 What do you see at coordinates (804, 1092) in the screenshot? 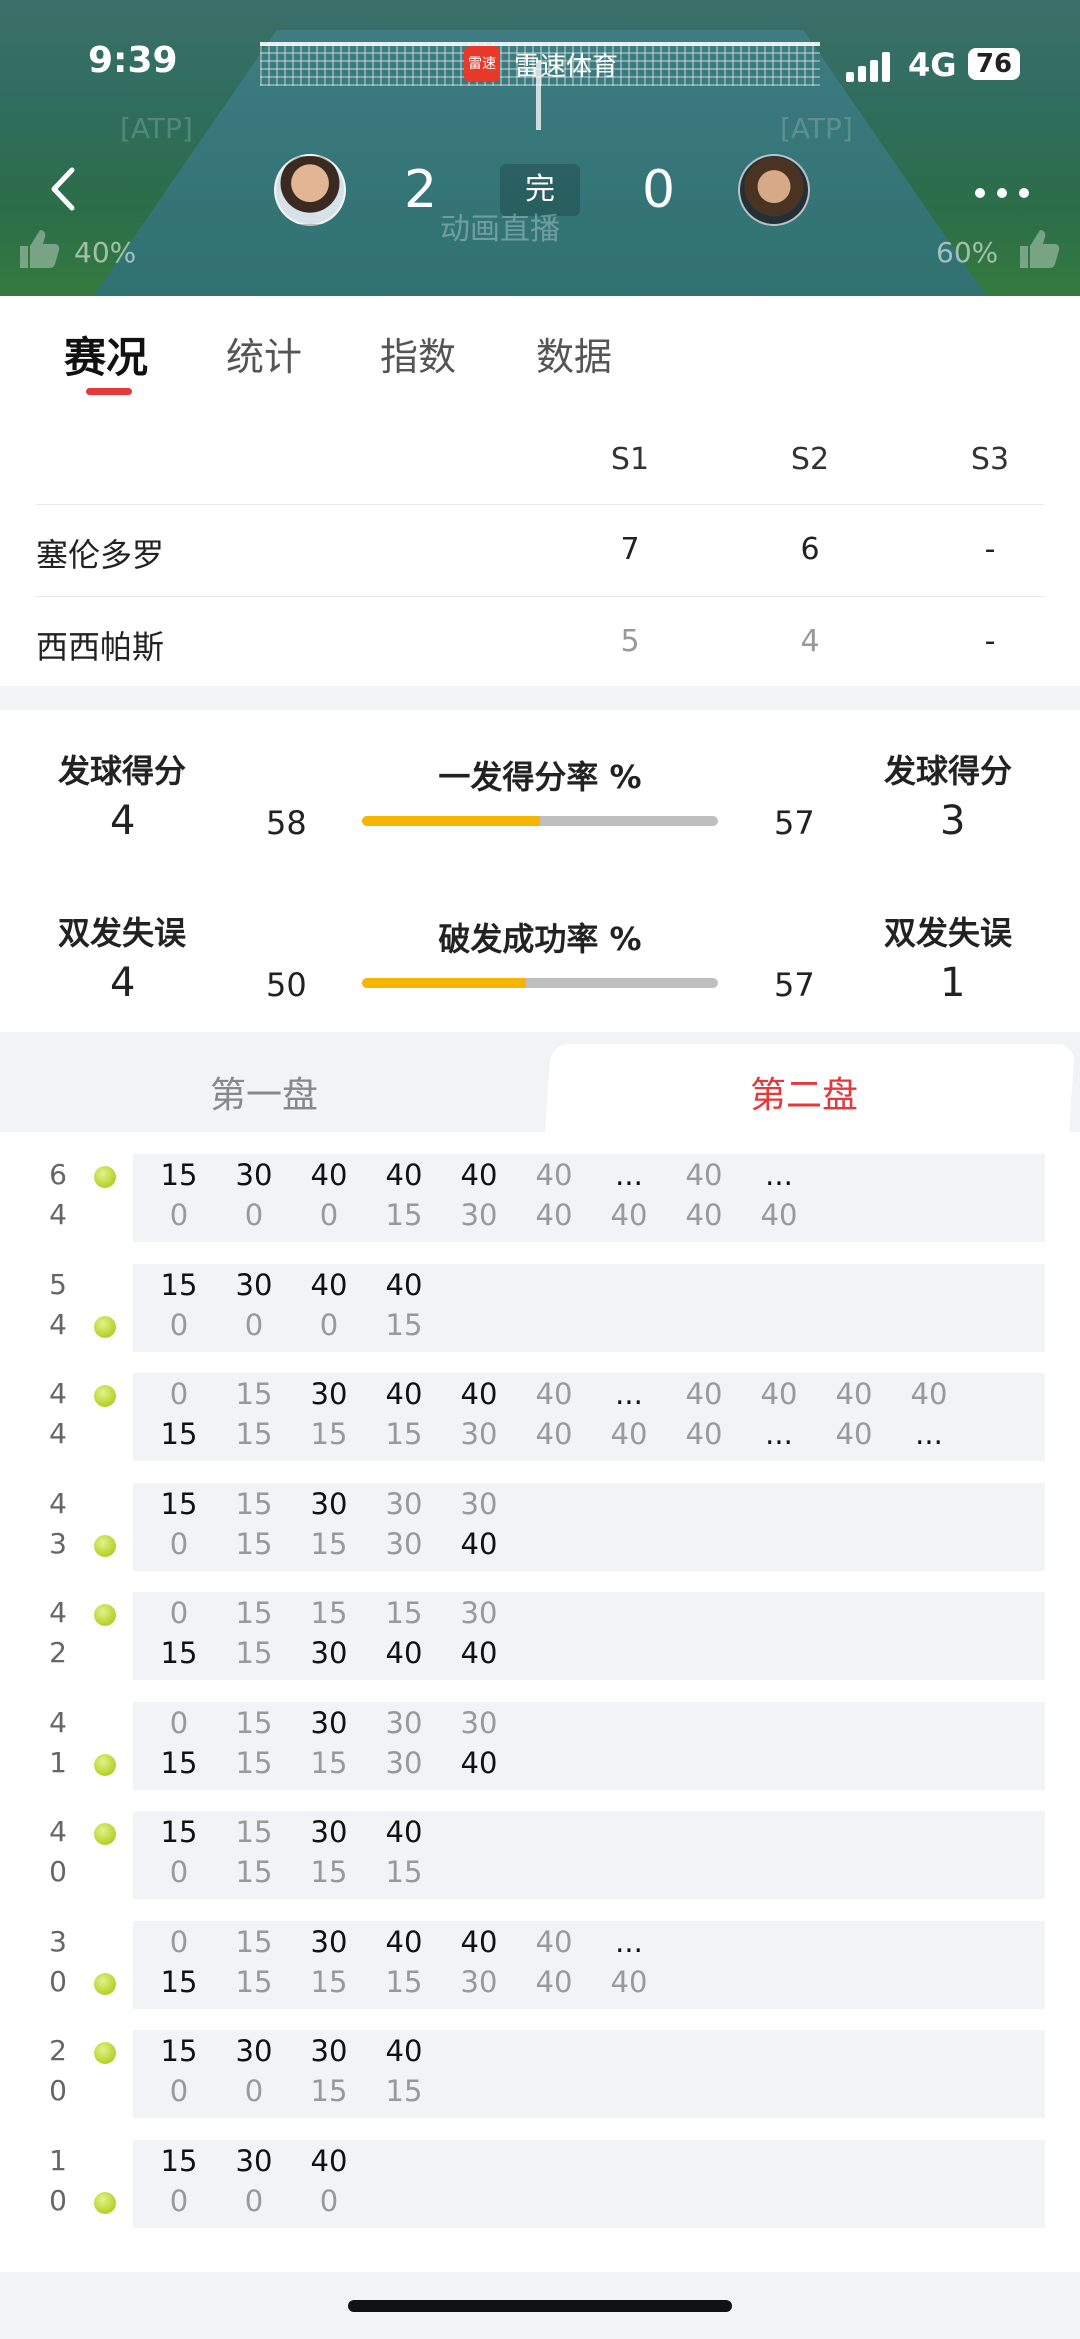
I see `tab-second-set: 第二盘` at bounding box center [804, 1092].